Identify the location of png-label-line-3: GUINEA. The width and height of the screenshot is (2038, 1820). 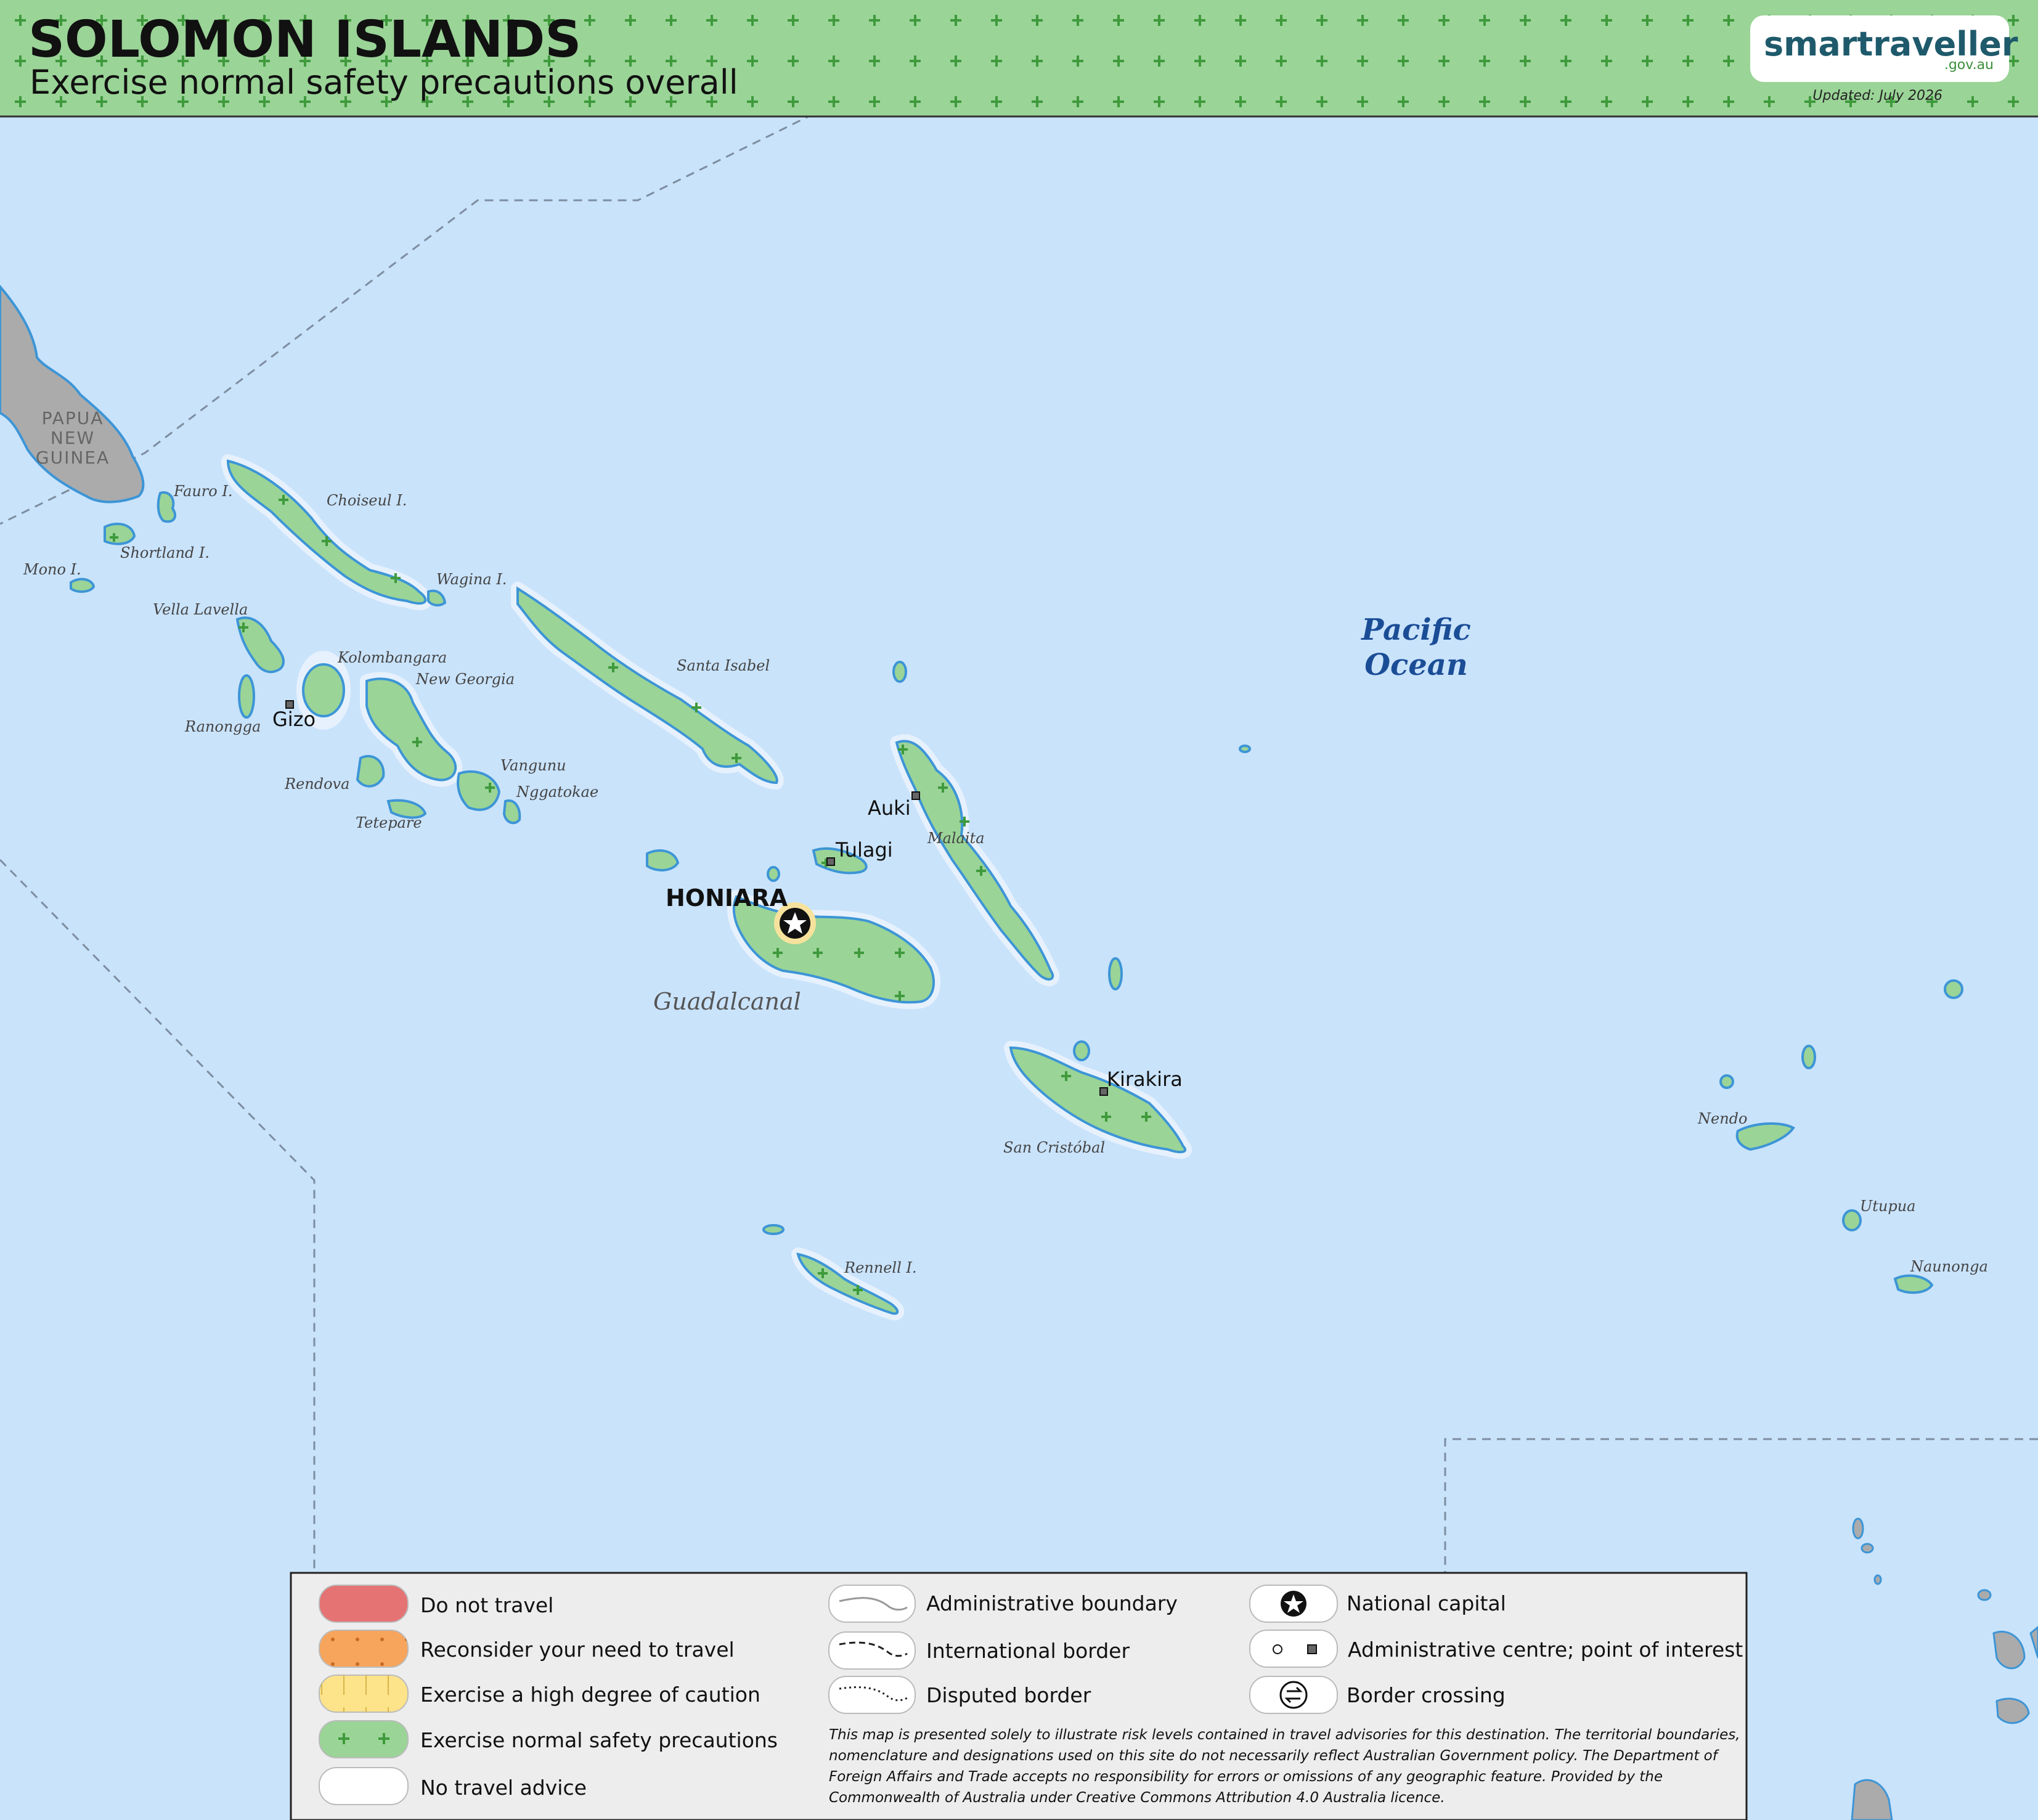
(73, 457).